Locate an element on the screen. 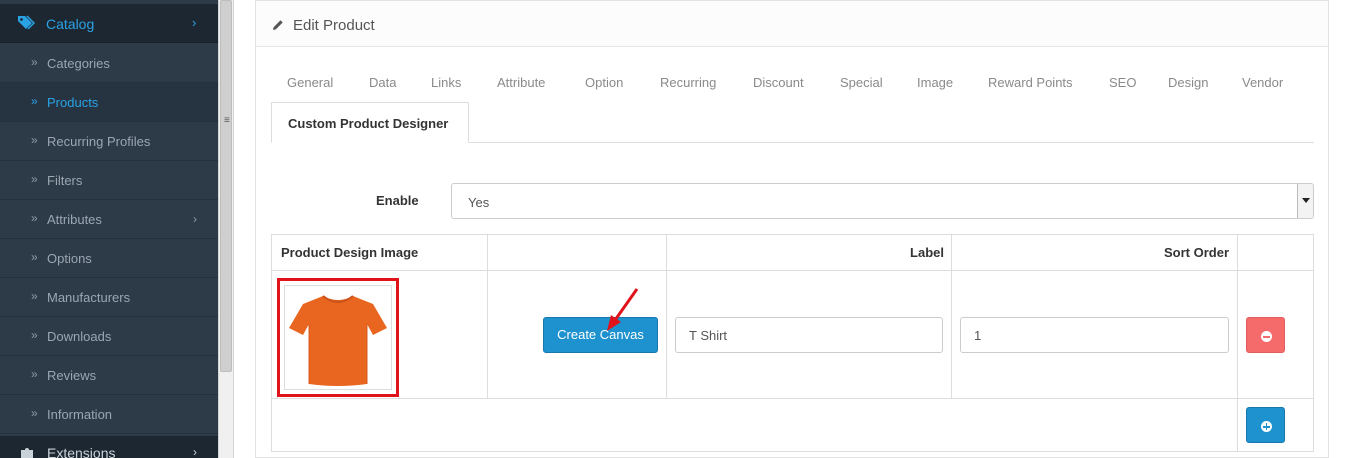 This screenshot has width=1349, height=458. product-design-image is located at coordinates (338, 337).